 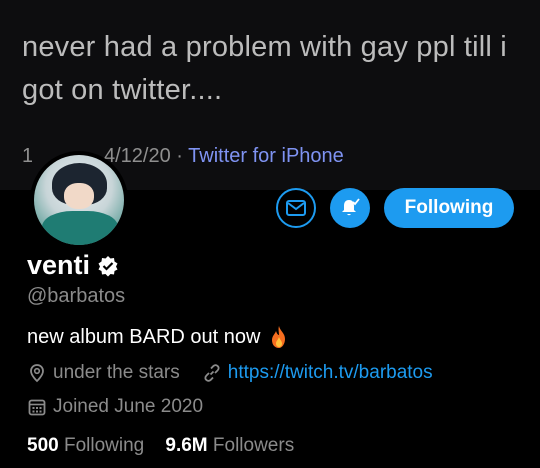 I want to click on profile-location: under the stars, so click(x=116, y=372).